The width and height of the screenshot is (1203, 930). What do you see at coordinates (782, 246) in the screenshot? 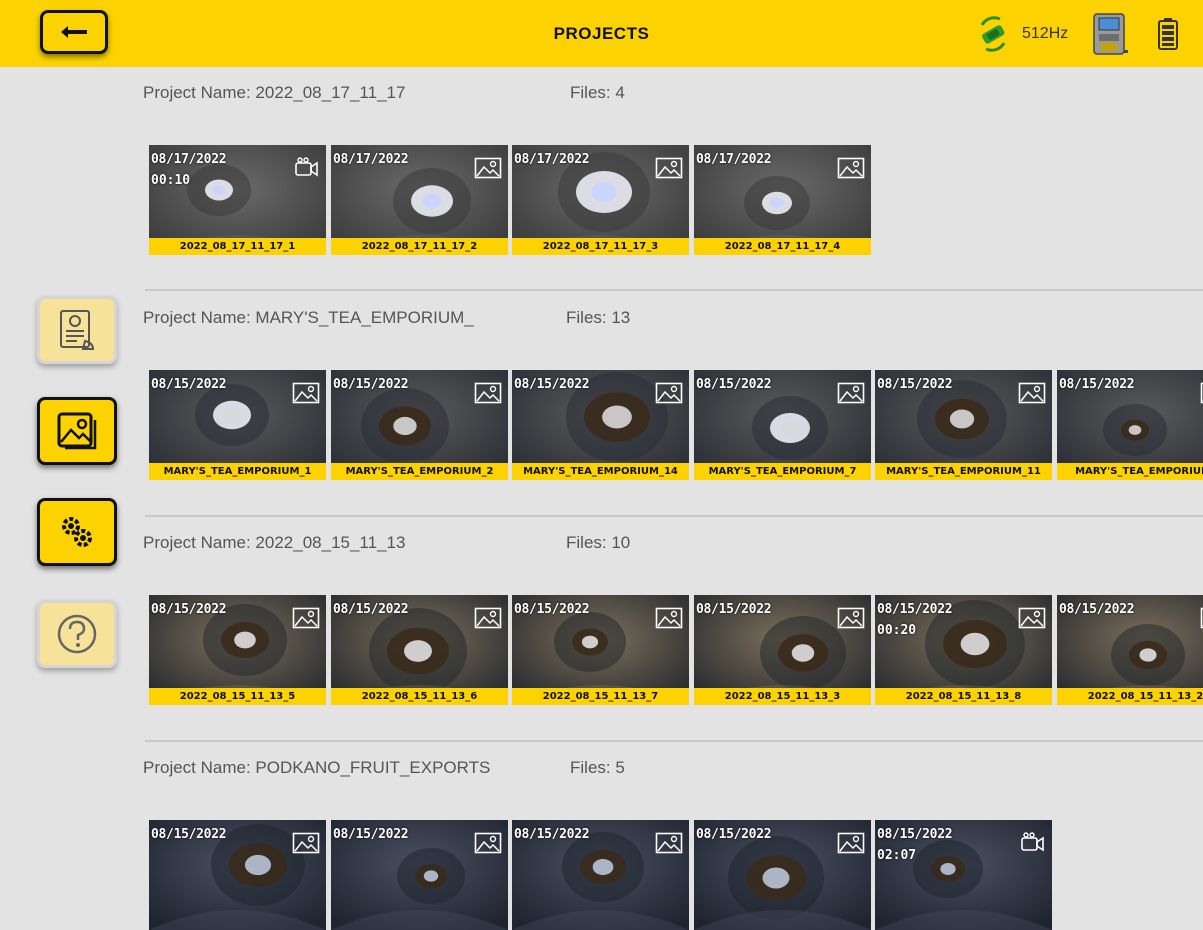
I see `thumbnail-caption: 2022_08_17_11_17_4` at bounding box center [782, 246].